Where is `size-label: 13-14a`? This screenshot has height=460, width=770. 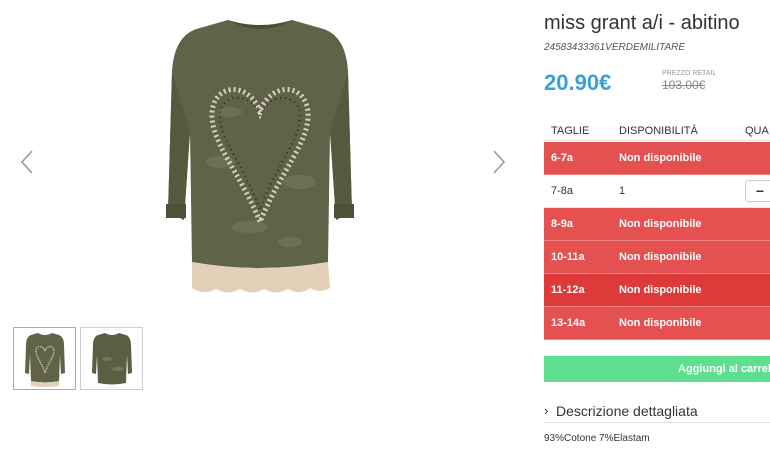
size-label: 13-14a is located at coordinates (568, 323).